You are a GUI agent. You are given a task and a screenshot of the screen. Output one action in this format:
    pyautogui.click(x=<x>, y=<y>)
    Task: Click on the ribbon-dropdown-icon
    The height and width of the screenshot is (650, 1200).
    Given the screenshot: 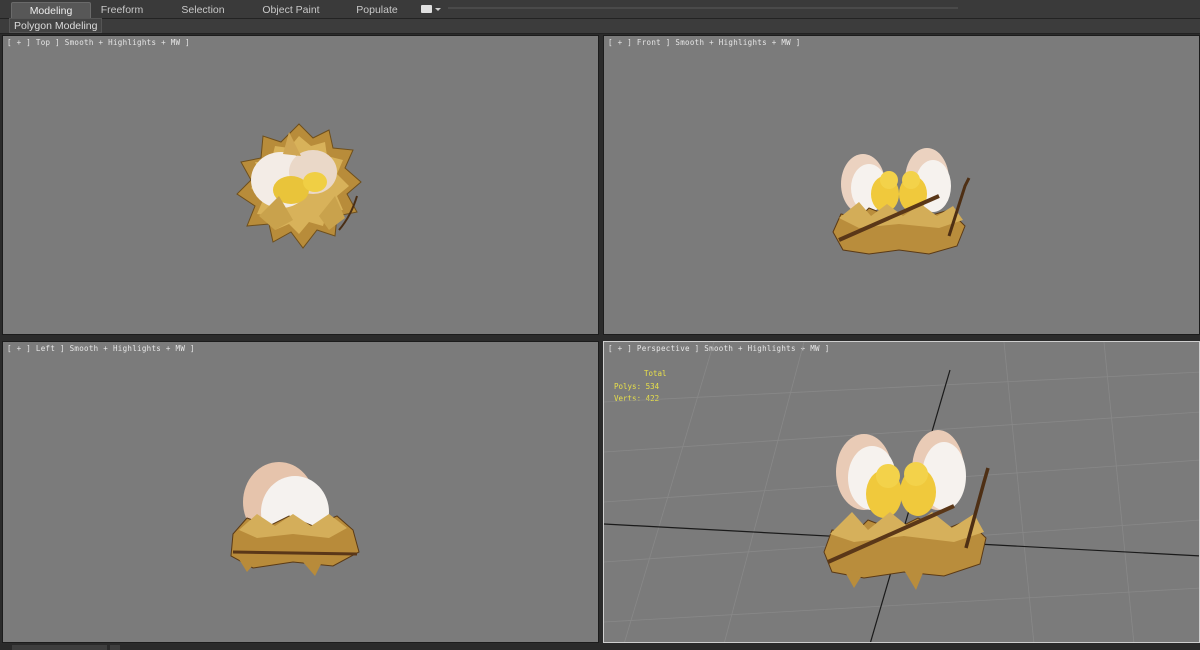 What is the action you would take?
    pyautogui.click(x=431, y=10)
    